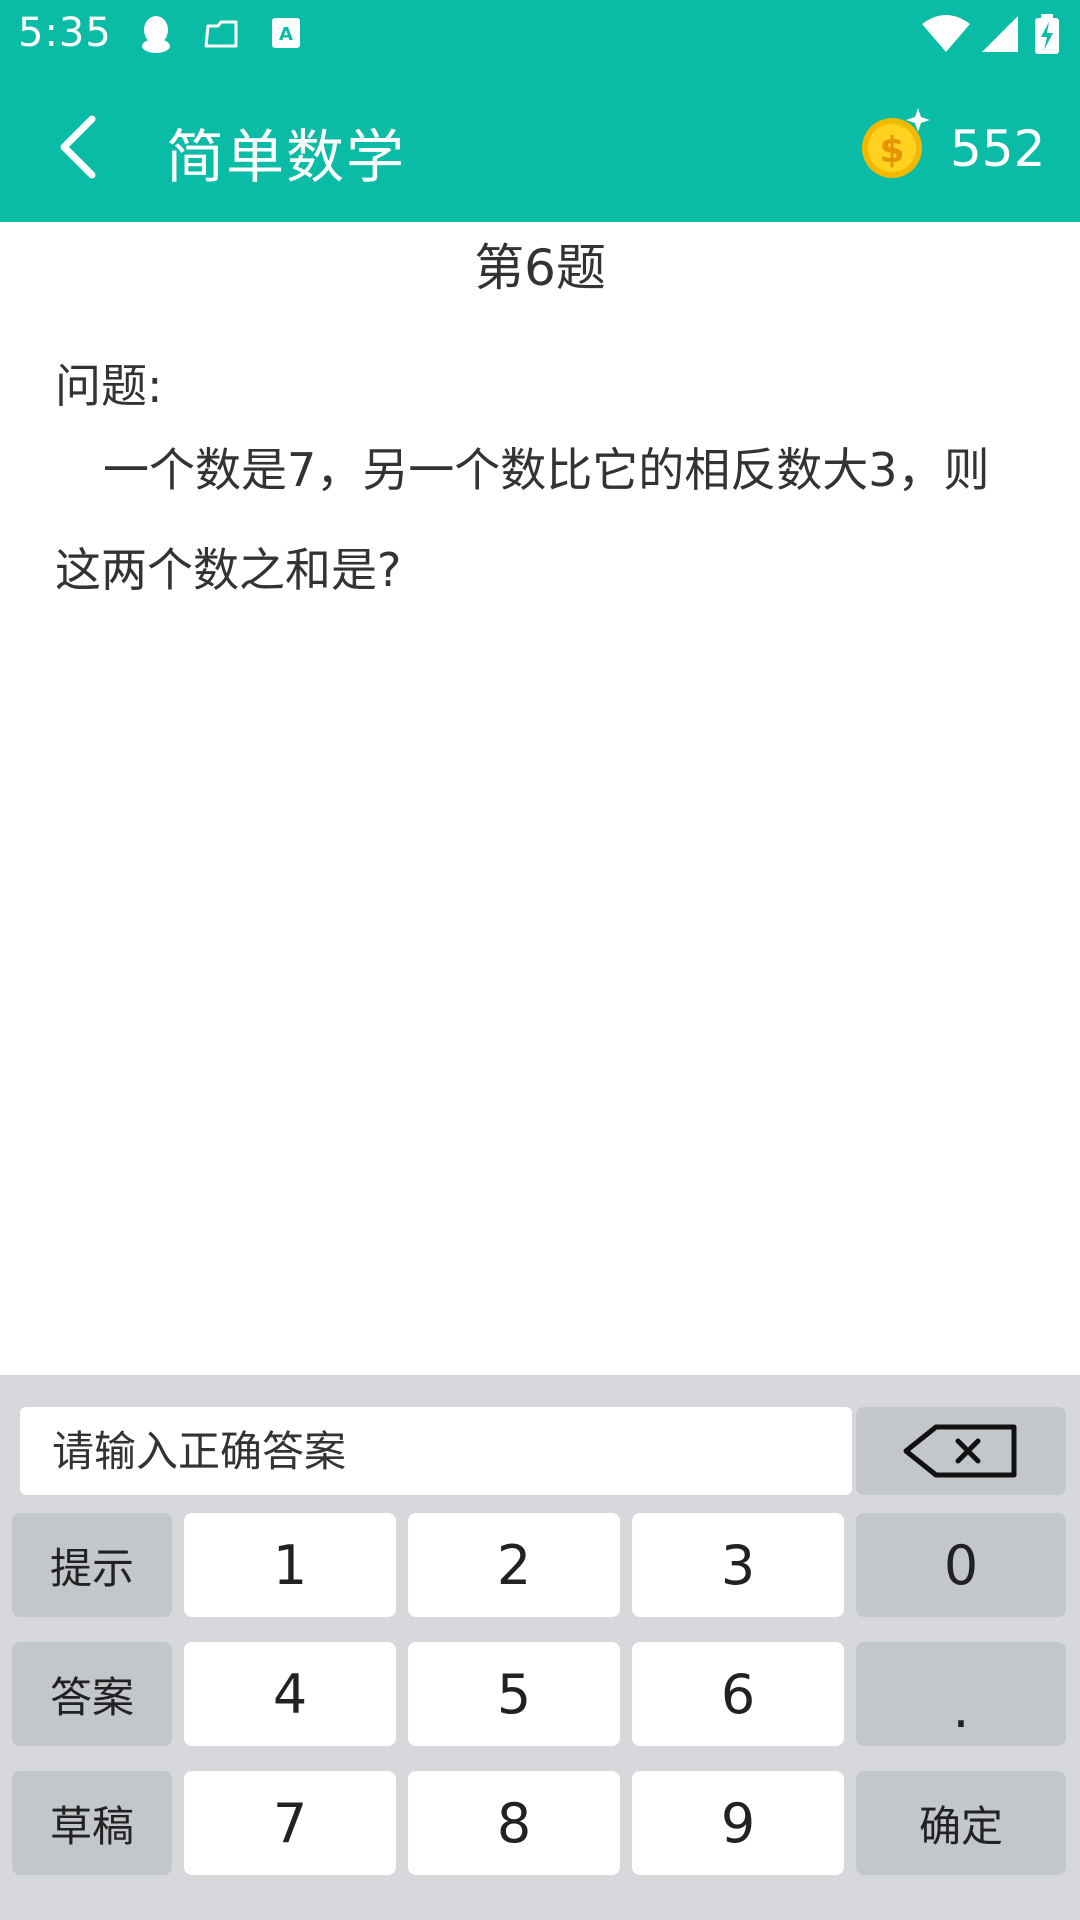  Describe the element at coordinates (92, 1823) in the screenshot. I see `draft-key: 草稿` at that location.